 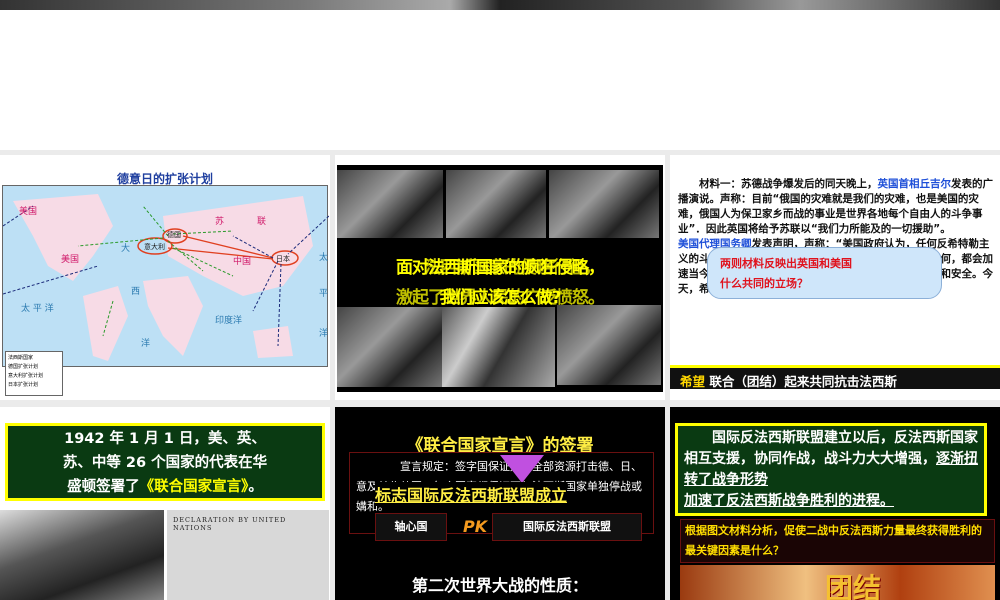 What do you see at coordinates (324, 294) in the screenshot?
I see `map-label-pacific-e2: 平` at bounding box center [324, 294].